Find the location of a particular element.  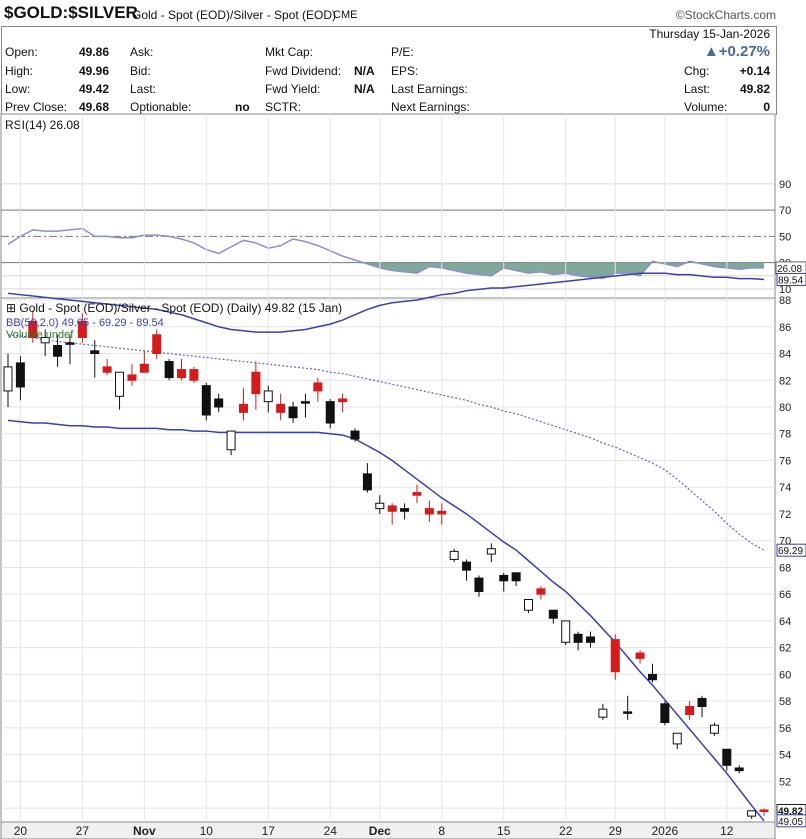

rsi-title: RSI(14) 26.08 is located at coordinates (42, 125).